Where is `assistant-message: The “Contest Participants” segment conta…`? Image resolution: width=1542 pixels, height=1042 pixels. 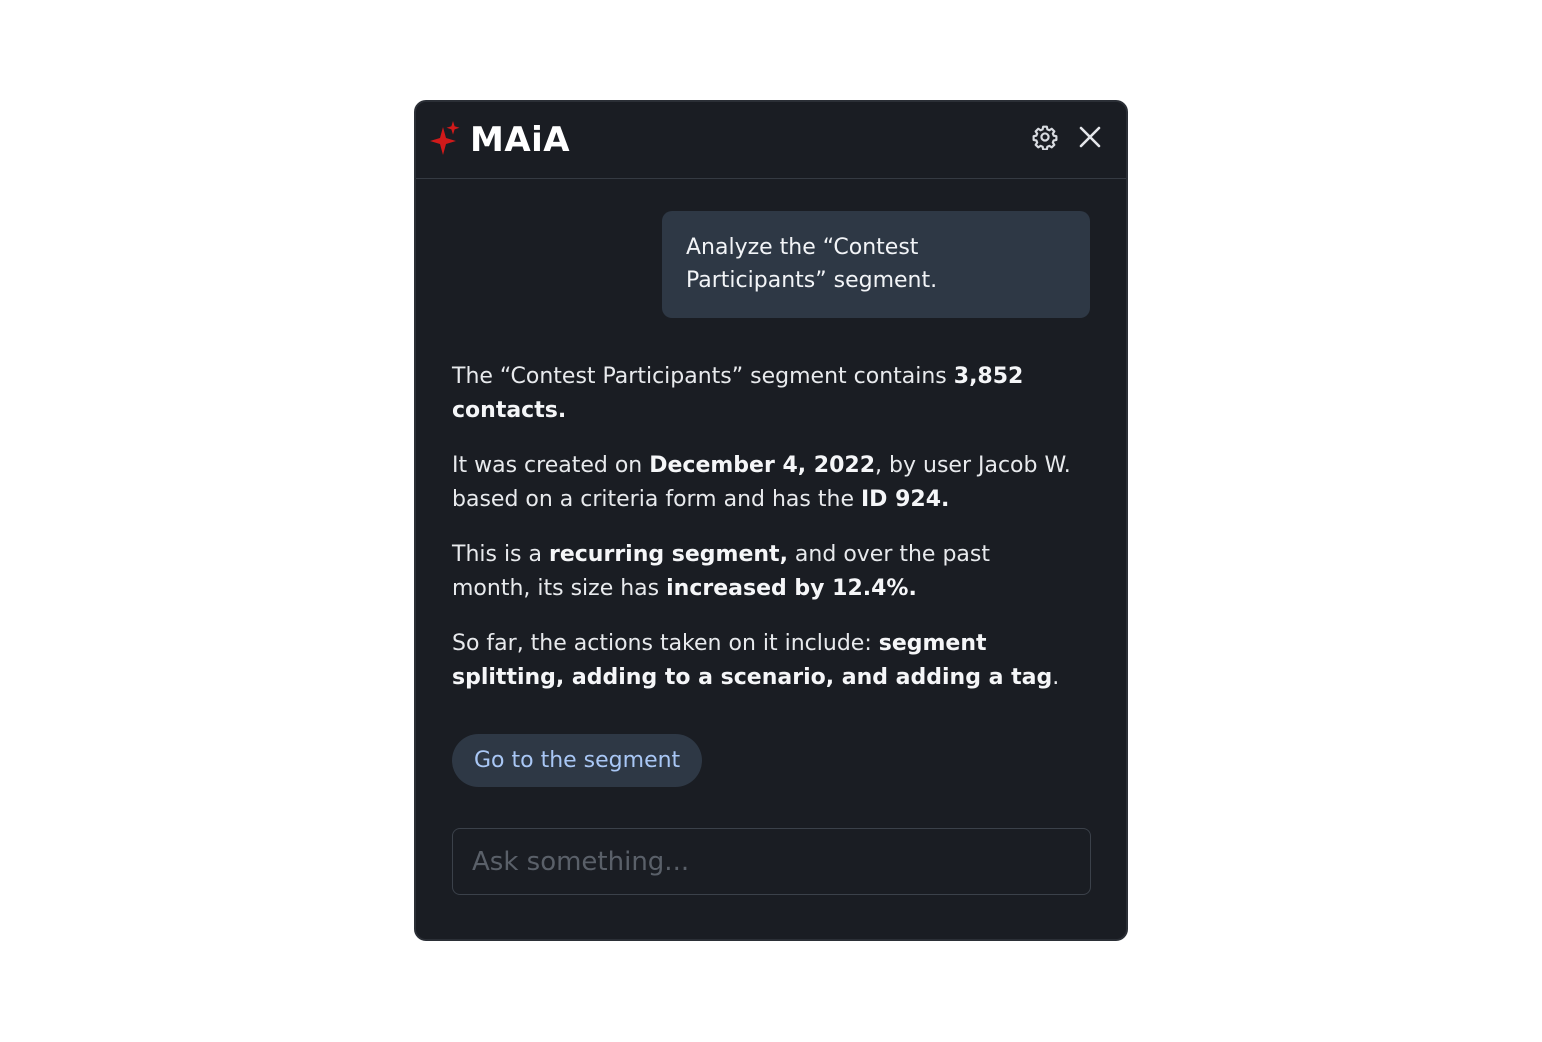
assistant-message: The “Contest Participants” segment conta… is located at coordinates (762, 538).